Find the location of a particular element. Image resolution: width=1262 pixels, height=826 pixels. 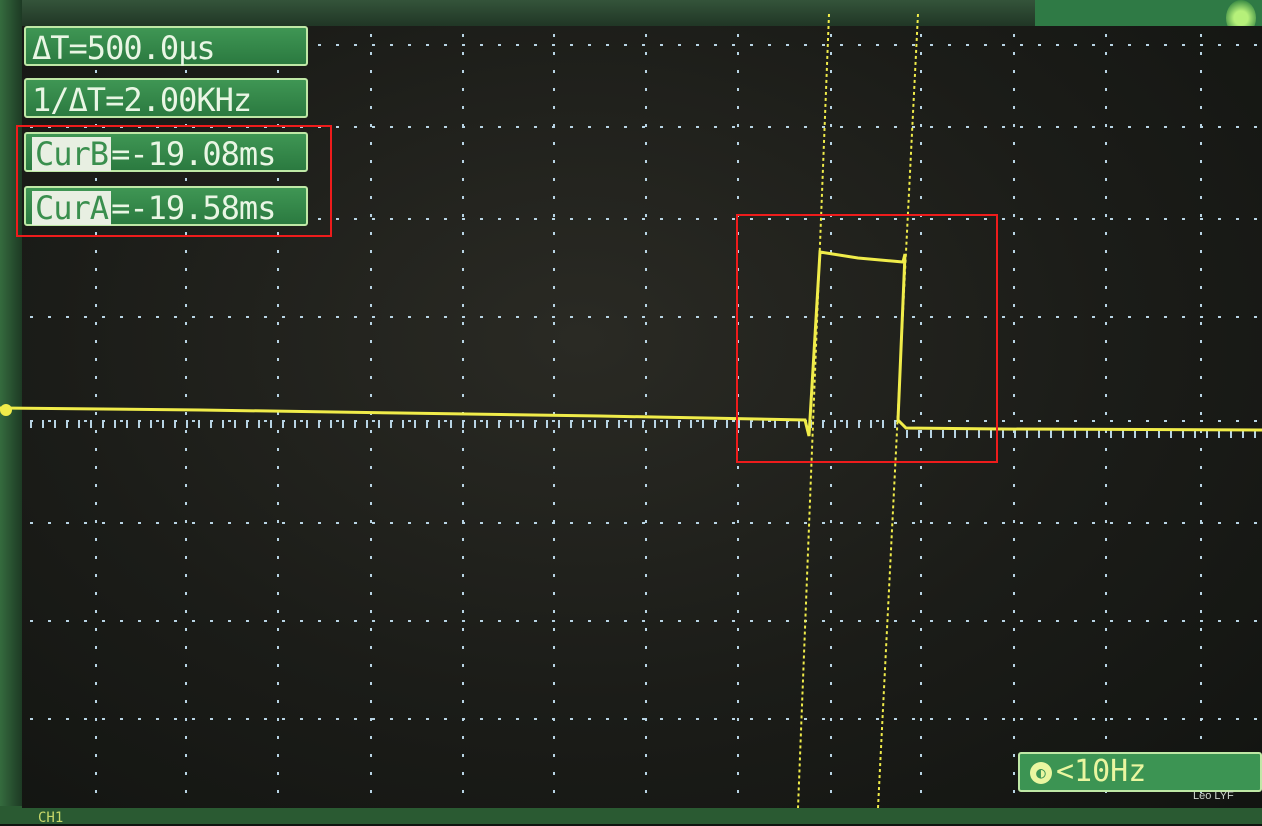

delta-t-text: ΔT=500.0μs is located at coordinates (124, 48).